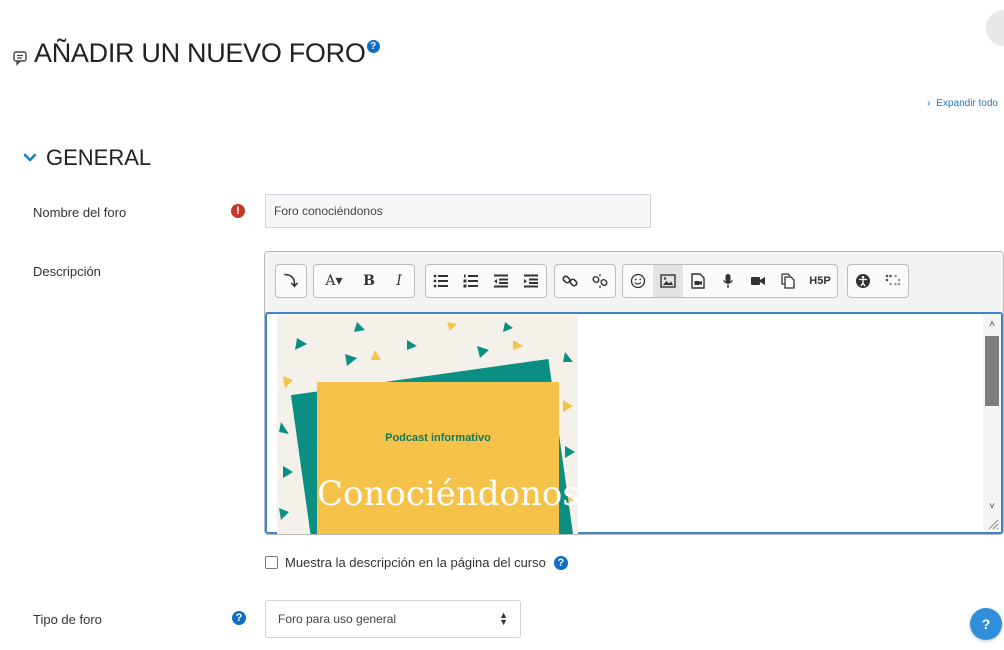 This screenshot has width=1004, height=650. What do you see at coordinates (334, 281) in the screenshot?
I see `font-style-button: A▾` at bounding box center [334, 281].